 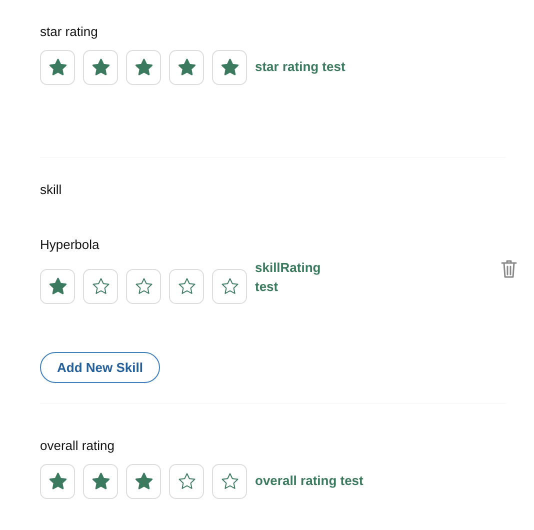 What do you see at coordinates (78, 446) in the screenshot?
I see `section-label: overall rating` at bounding box center [78, 446].